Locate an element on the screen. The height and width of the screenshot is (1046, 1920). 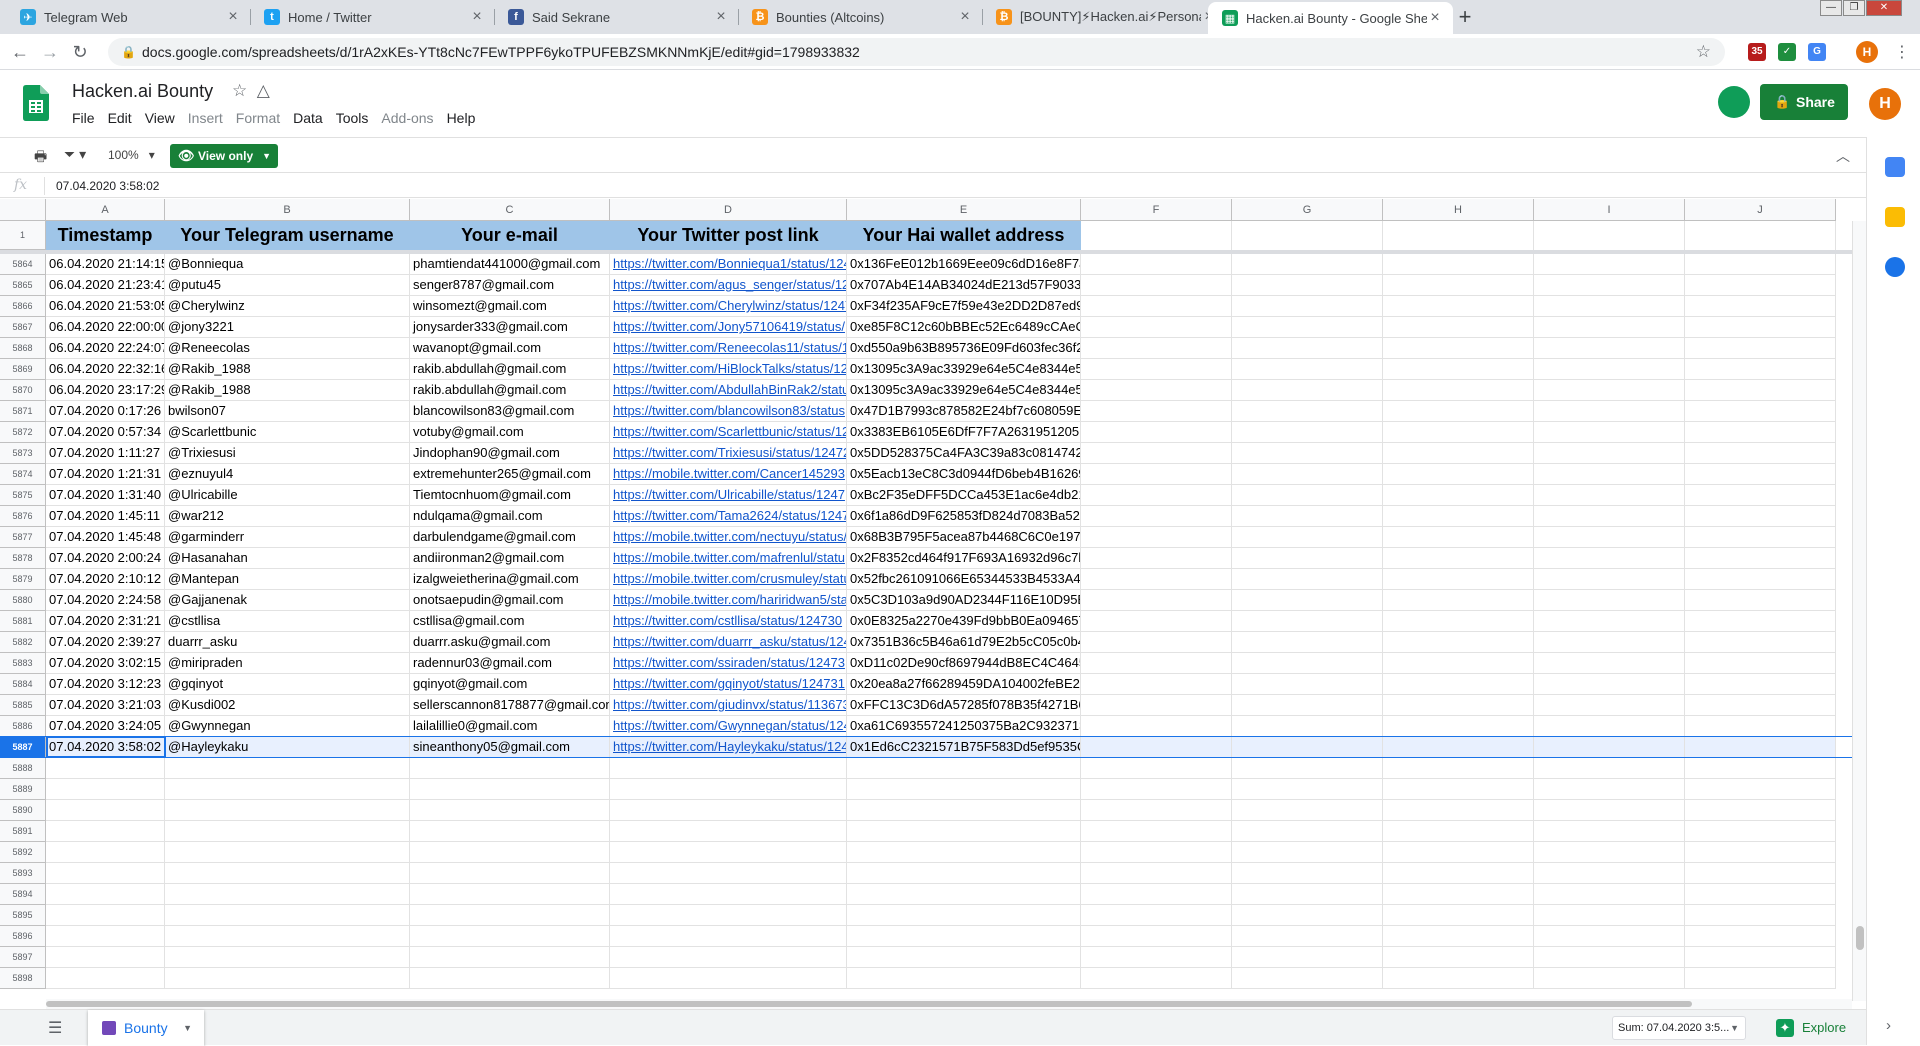
table-cell: @gqinyot is located at coordinates (287, 684).